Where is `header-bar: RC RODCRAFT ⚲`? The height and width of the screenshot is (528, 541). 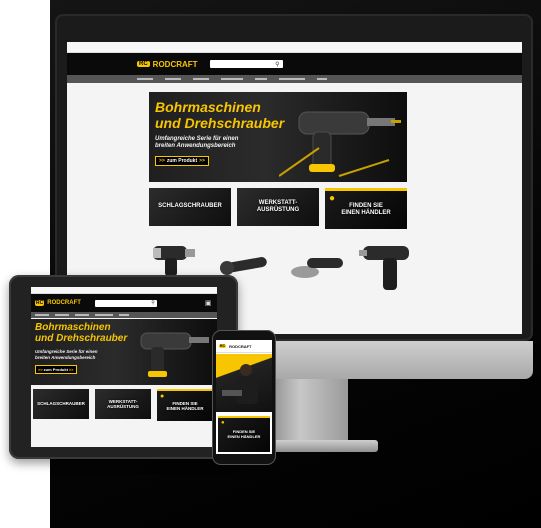 header-bar: RC RODCRAFT ⚲ is located at coordinates (294, 64).